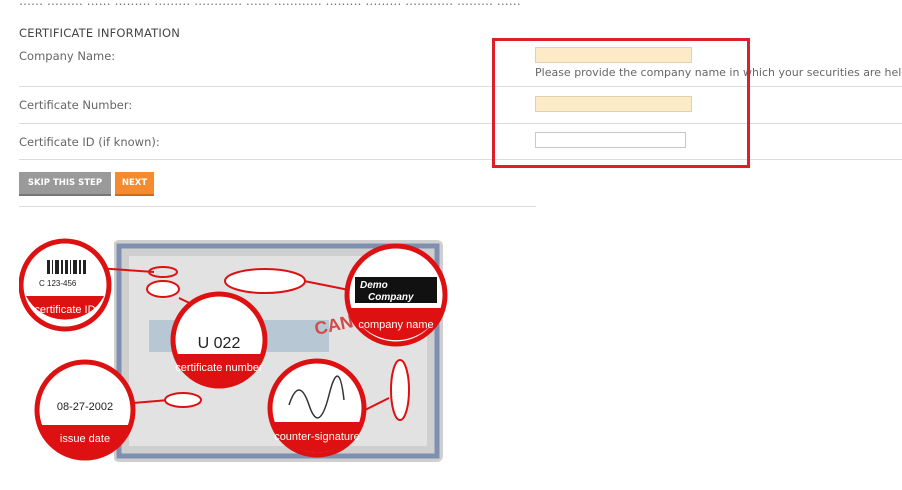 The width and height of the screenshot is (902, 490). Describe the element at coordinates (219, 343) in the screenshot. I see `svg-text: U 022` at that location.